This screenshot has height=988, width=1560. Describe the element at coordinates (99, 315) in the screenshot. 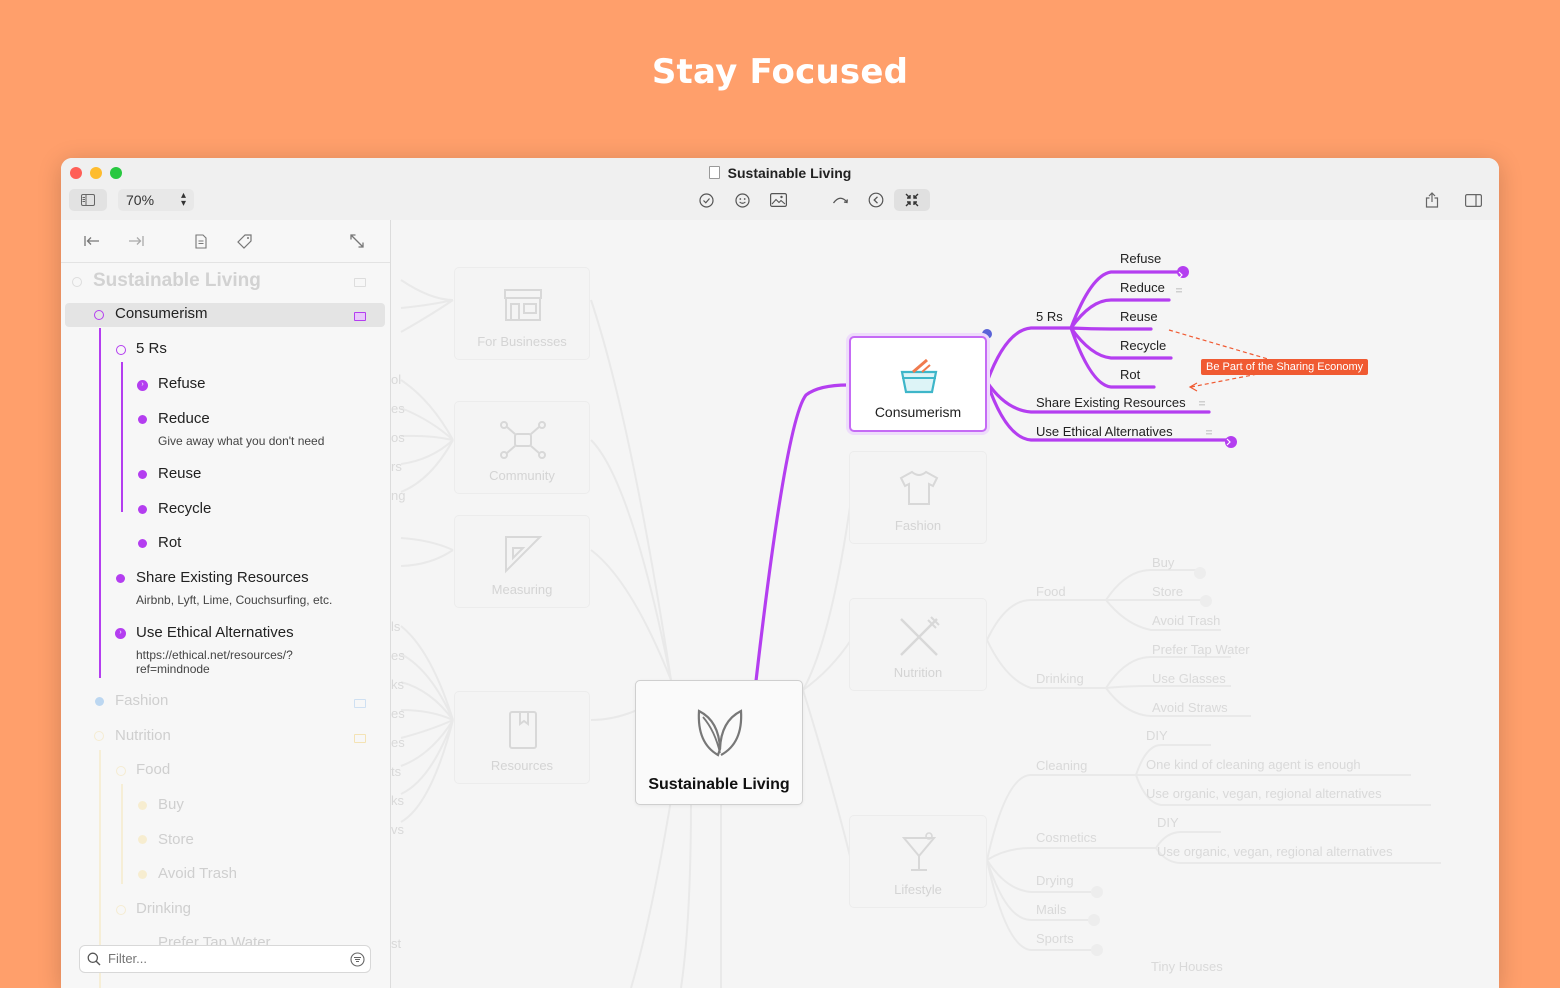

I see `consumerism-dot` at that location.